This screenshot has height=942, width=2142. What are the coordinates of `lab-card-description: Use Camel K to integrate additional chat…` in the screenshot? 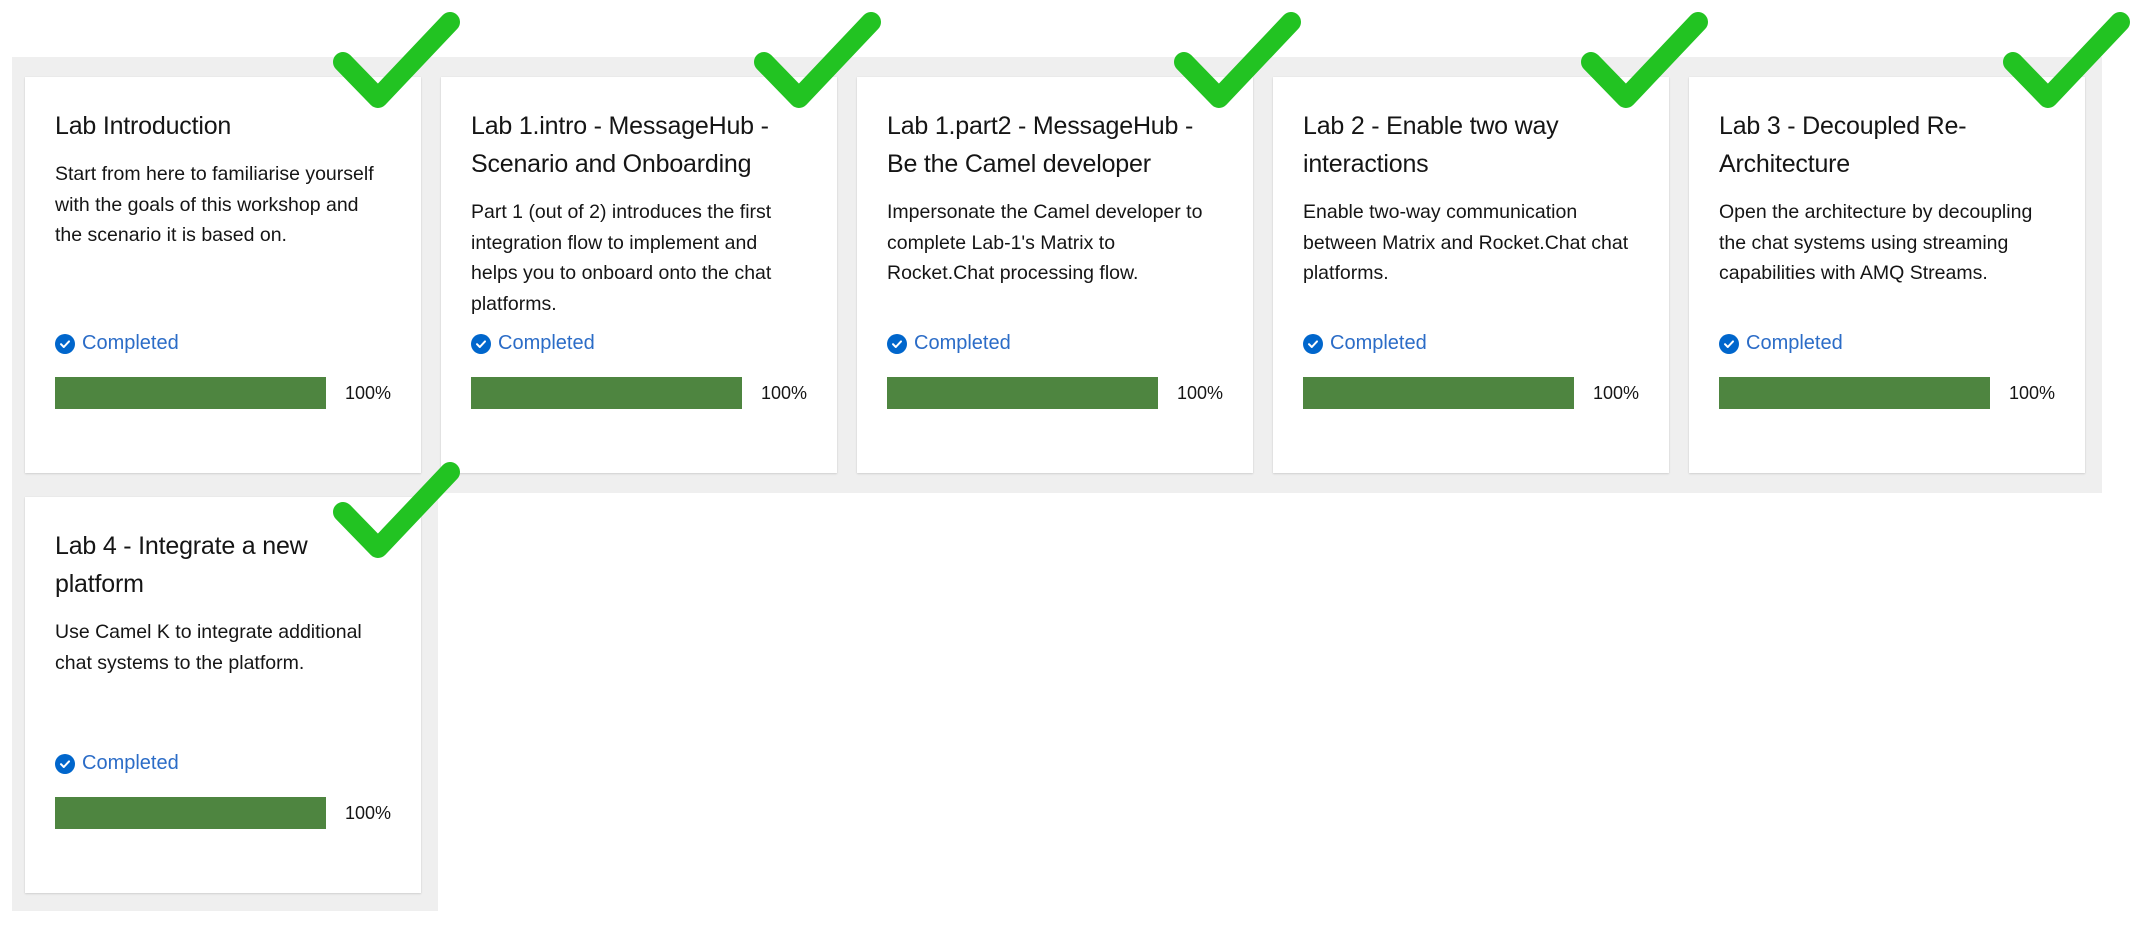 It's located at (208, 647).